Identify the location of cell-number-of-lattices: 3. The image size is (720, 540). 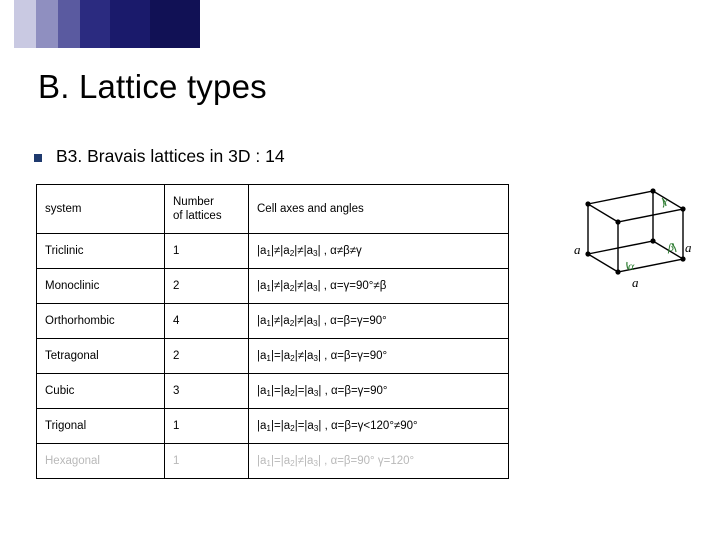
(206, 391).